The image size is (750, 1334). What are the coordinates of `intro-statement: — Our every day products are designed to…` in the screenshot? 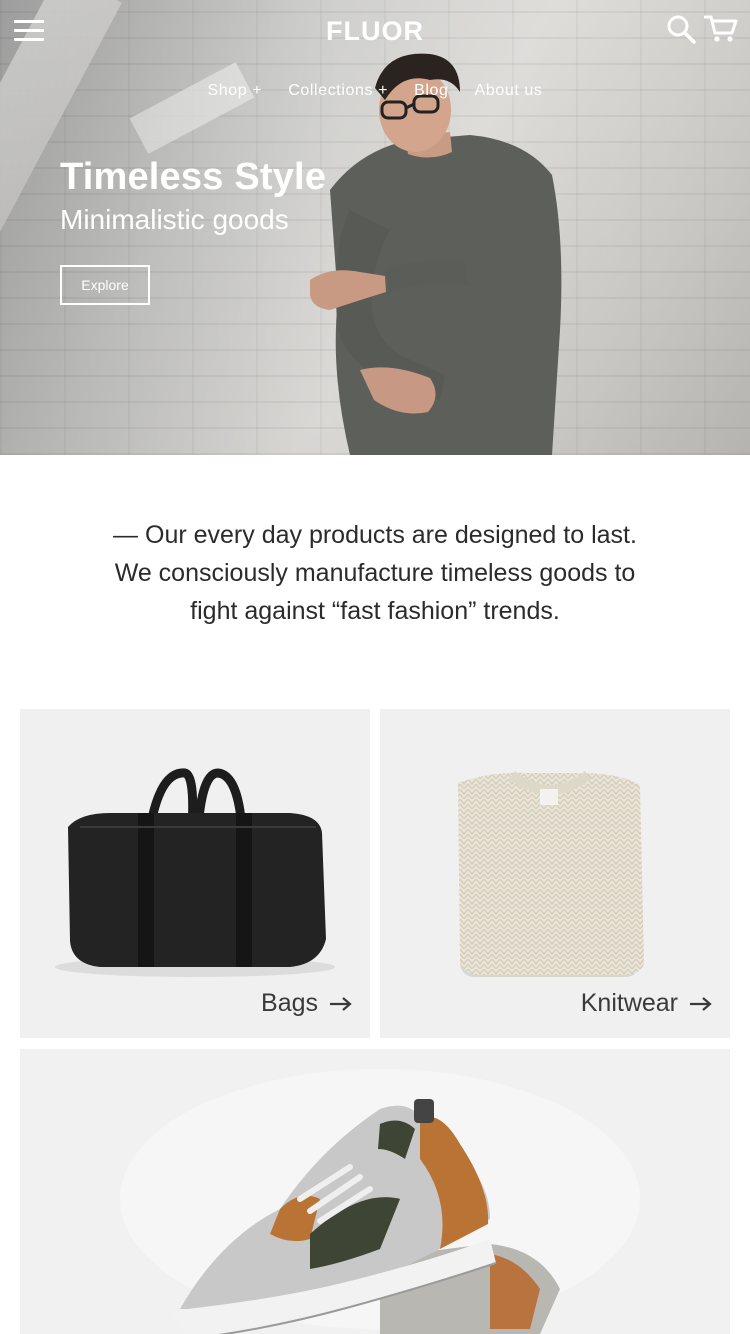 It's located at (375, 573).